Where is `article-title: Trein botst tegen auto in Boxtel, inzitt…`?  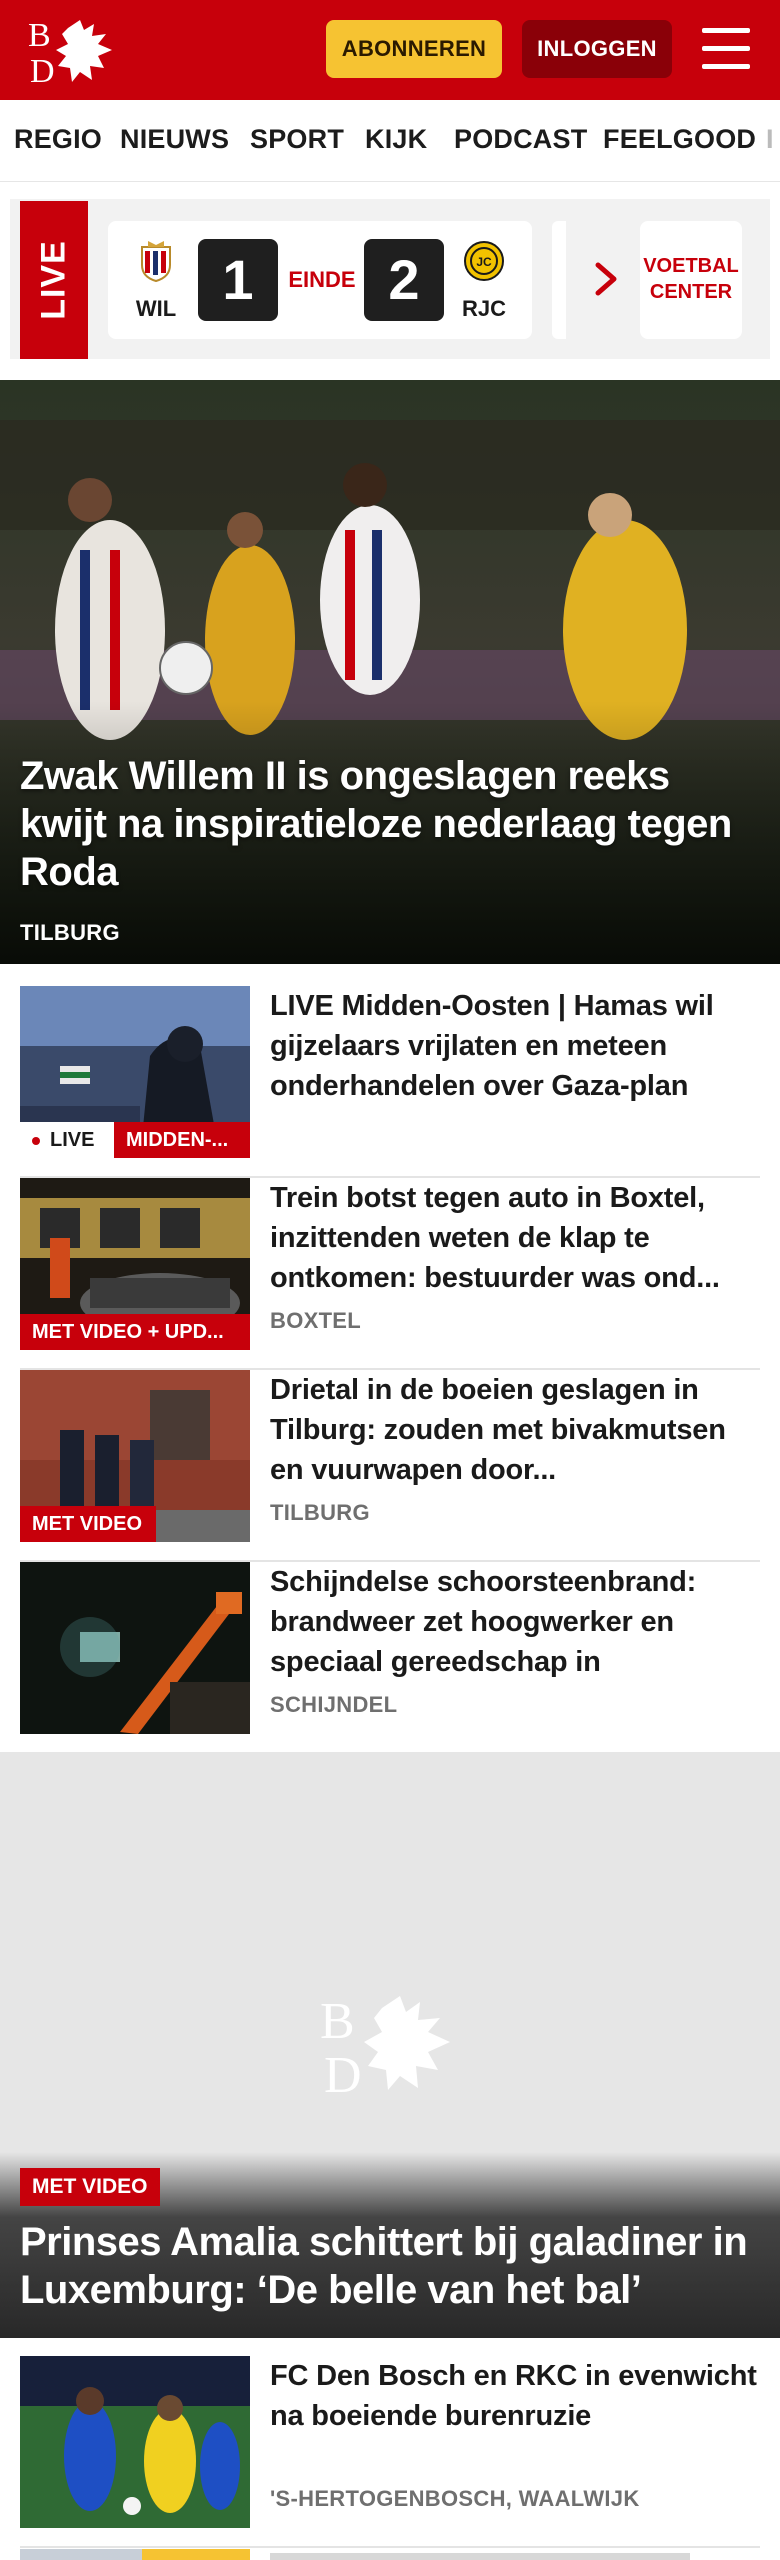
article-title: Trein botst tegen auto in Boxtel, inzitt… is located at coordinates (495, 1238).